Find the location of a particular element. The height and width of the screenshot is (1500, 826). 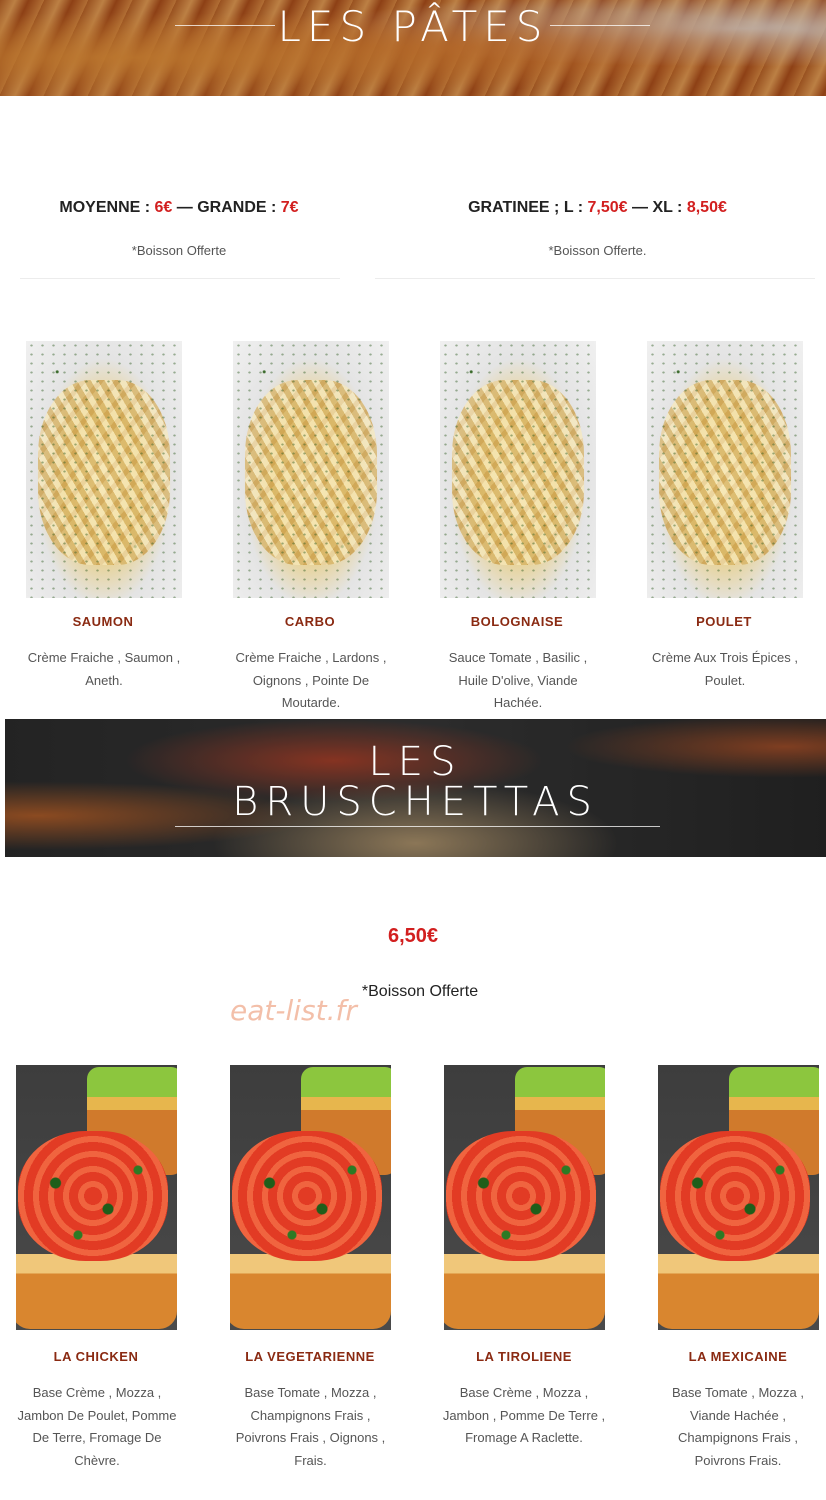

bruschetta-photo-chicken is located at coordinates (96, 1197).